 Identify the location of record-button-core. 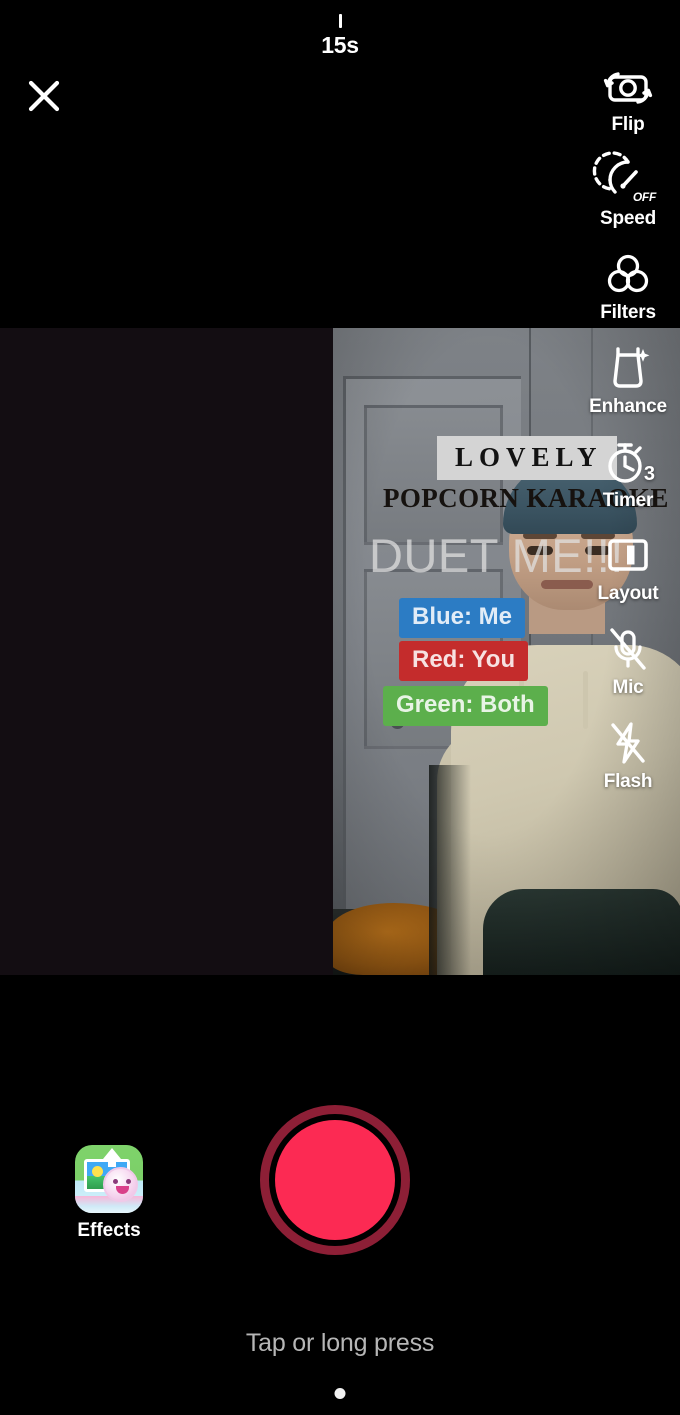
(335, 1180).